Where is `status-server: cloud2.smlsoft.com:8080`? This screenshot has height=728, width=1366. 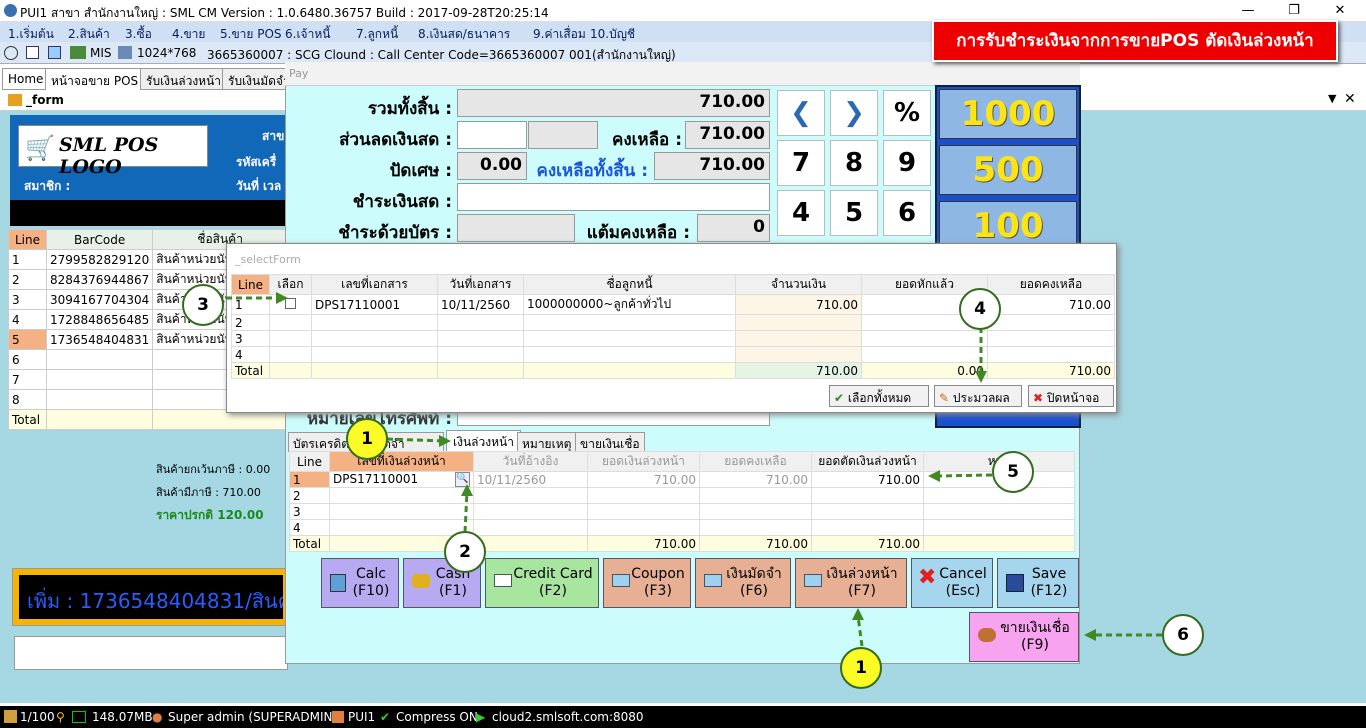 status-server: cloud2.smlsoft.com:8080 is located at coordinates (568, 717).